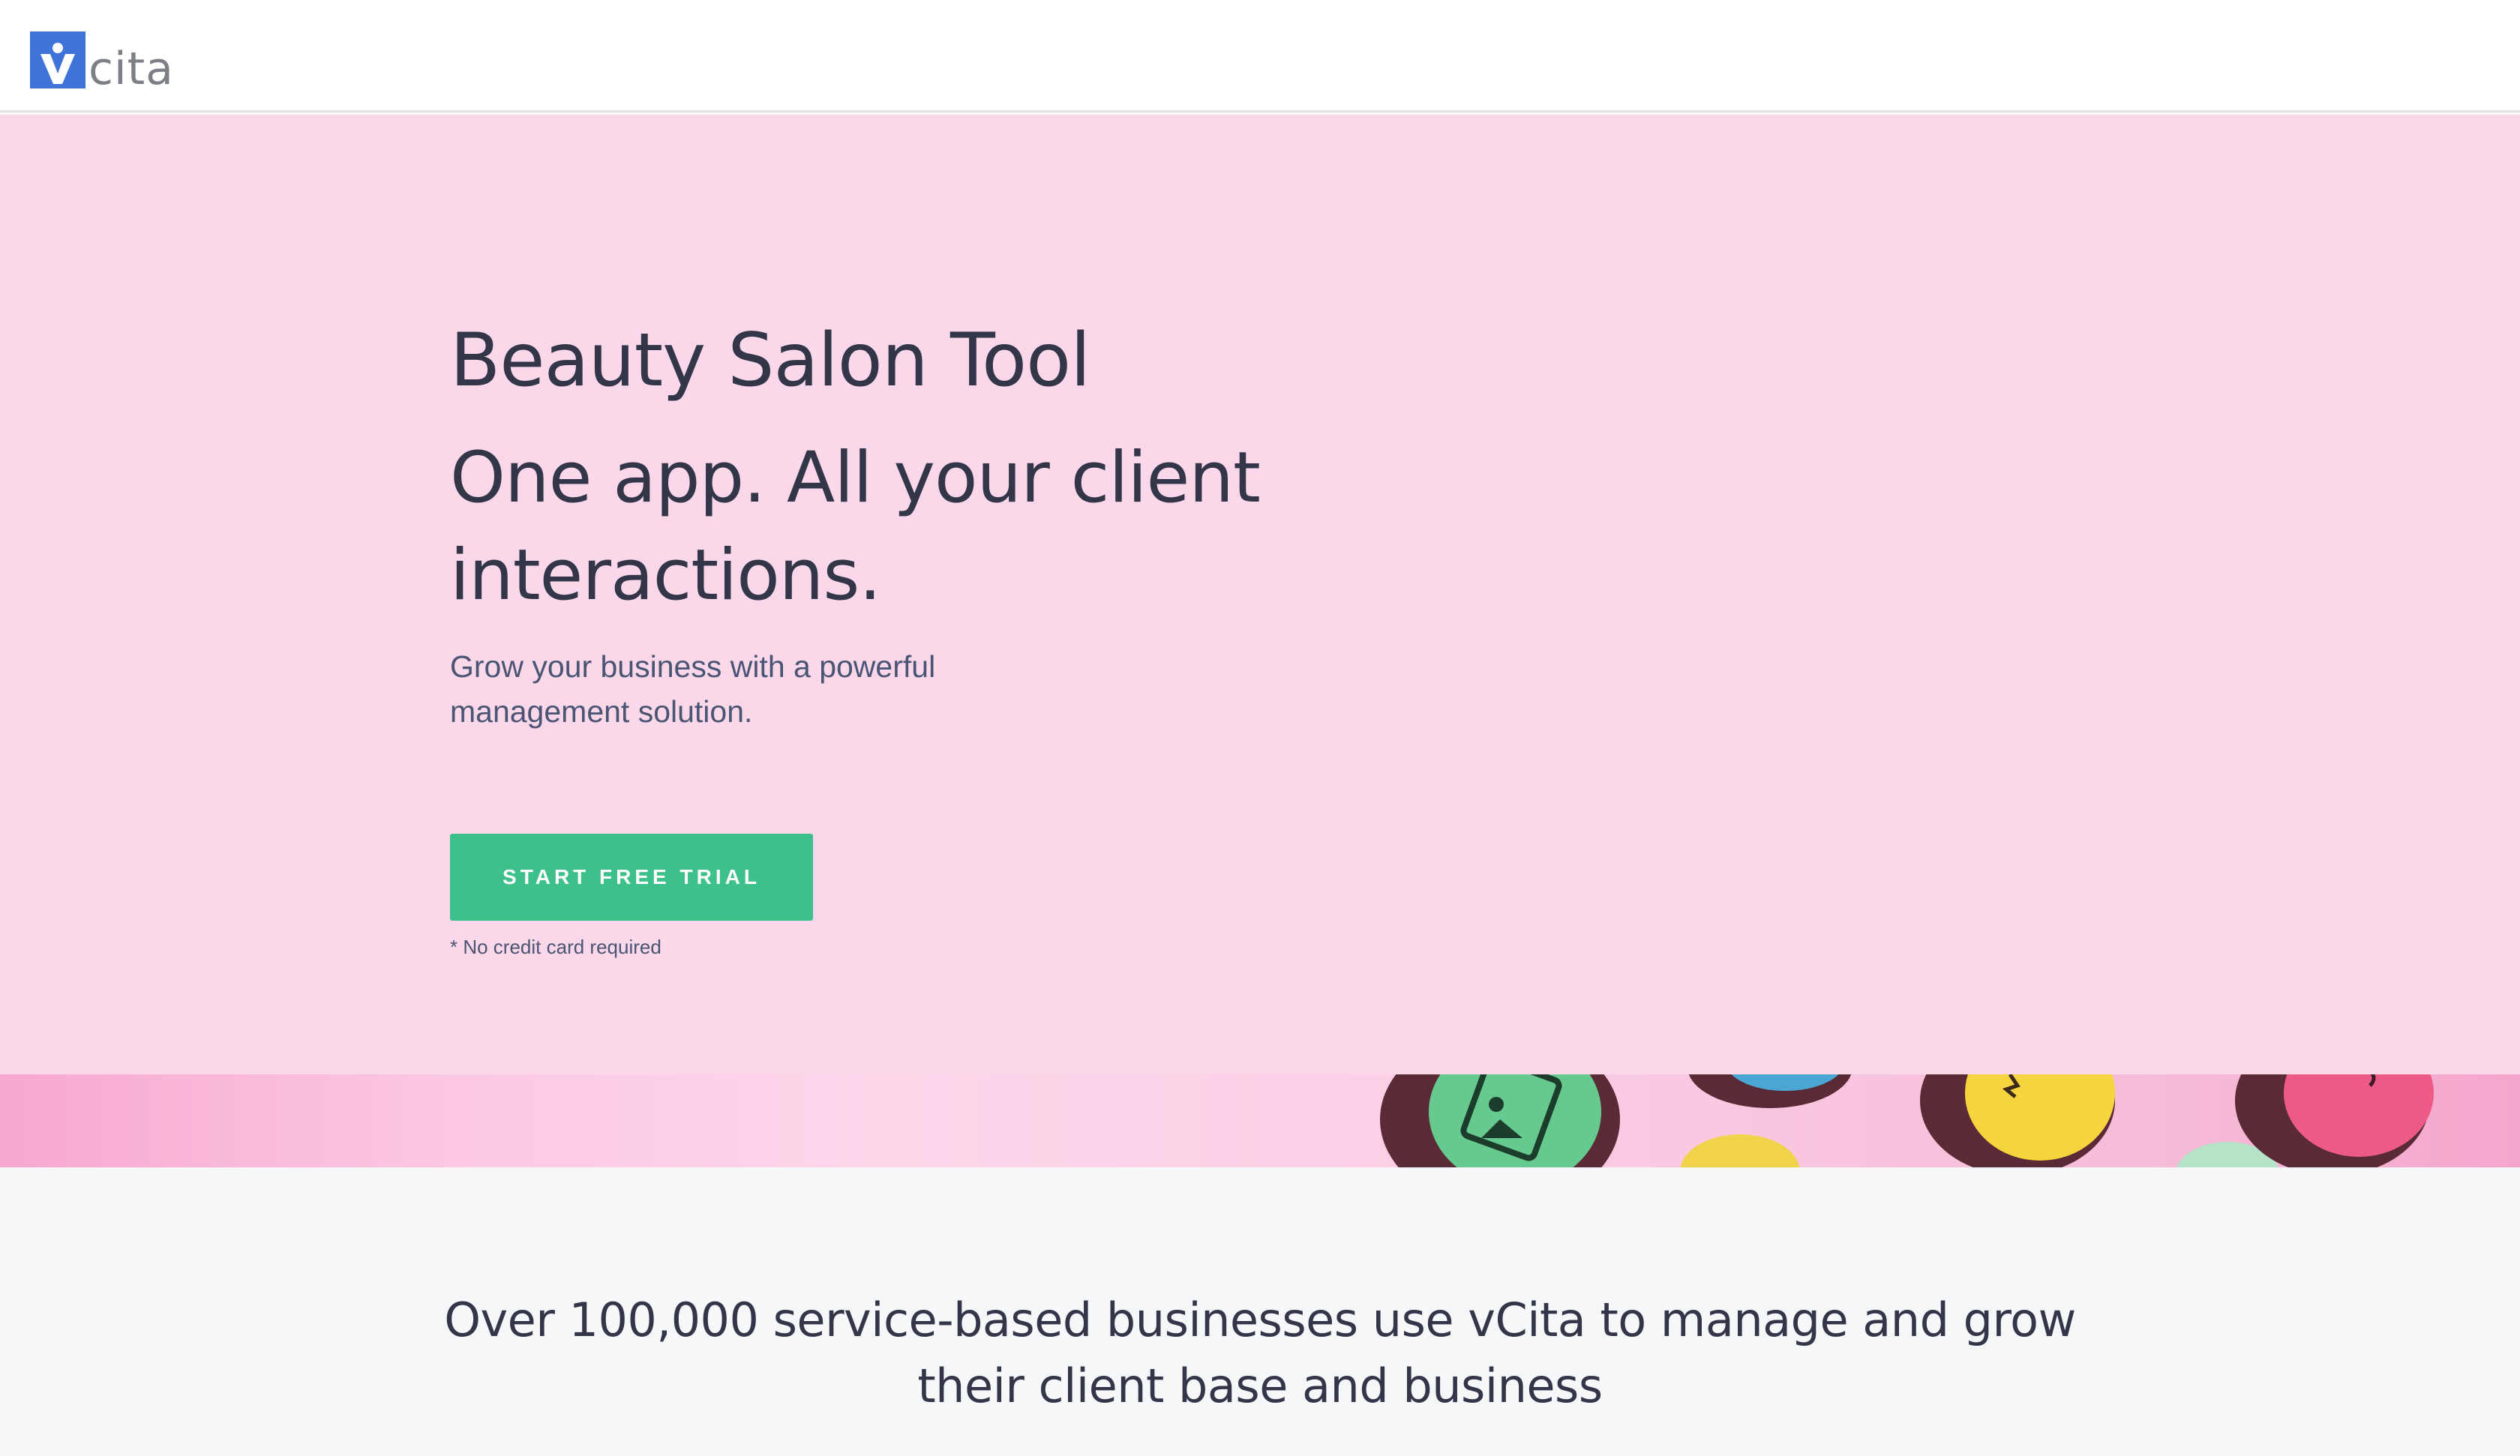  Describe the element at coordinates (1740, 1150) in the screenshot. I see `small-yellow-egg` at that location.